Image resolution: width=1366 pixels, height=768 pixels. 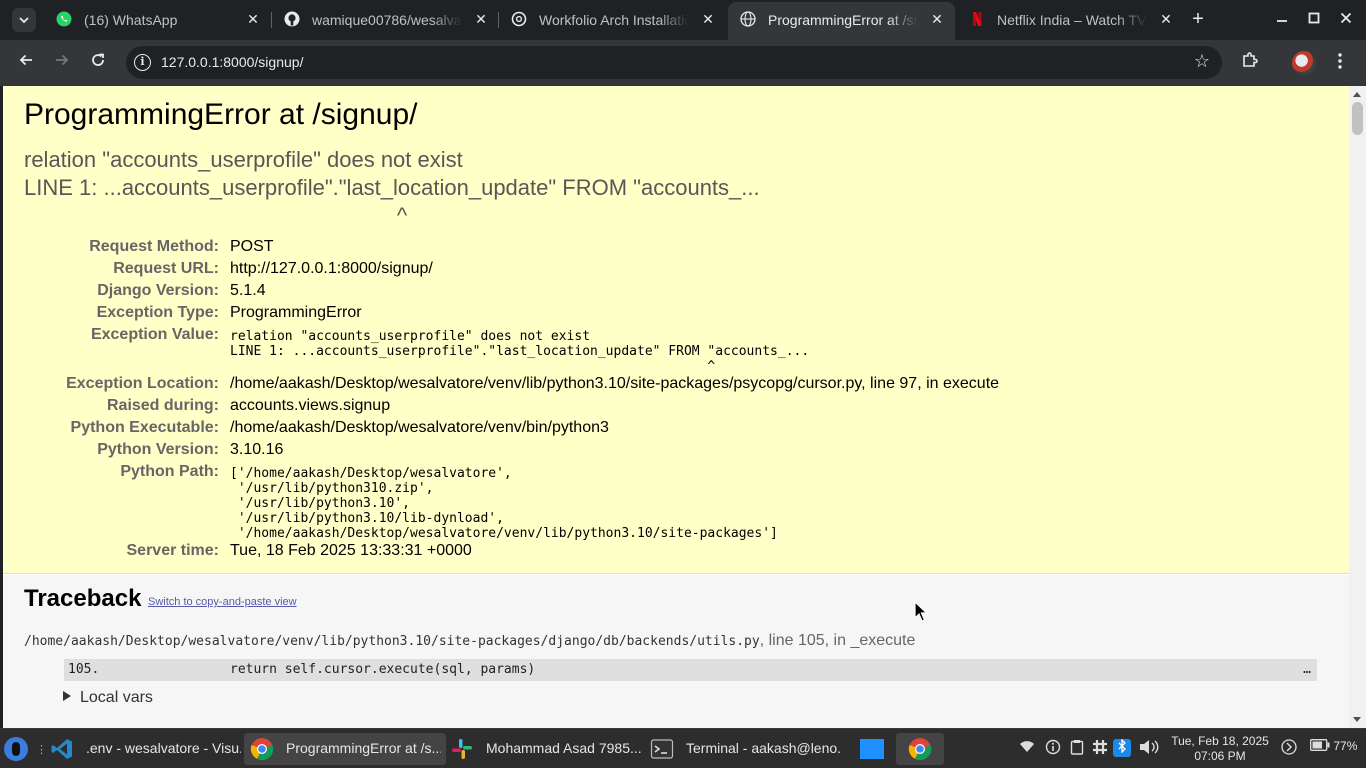 I want to click on address-bar: i 127.0.0.1:8000/signup/ ☆, so click(x=674, y=62).